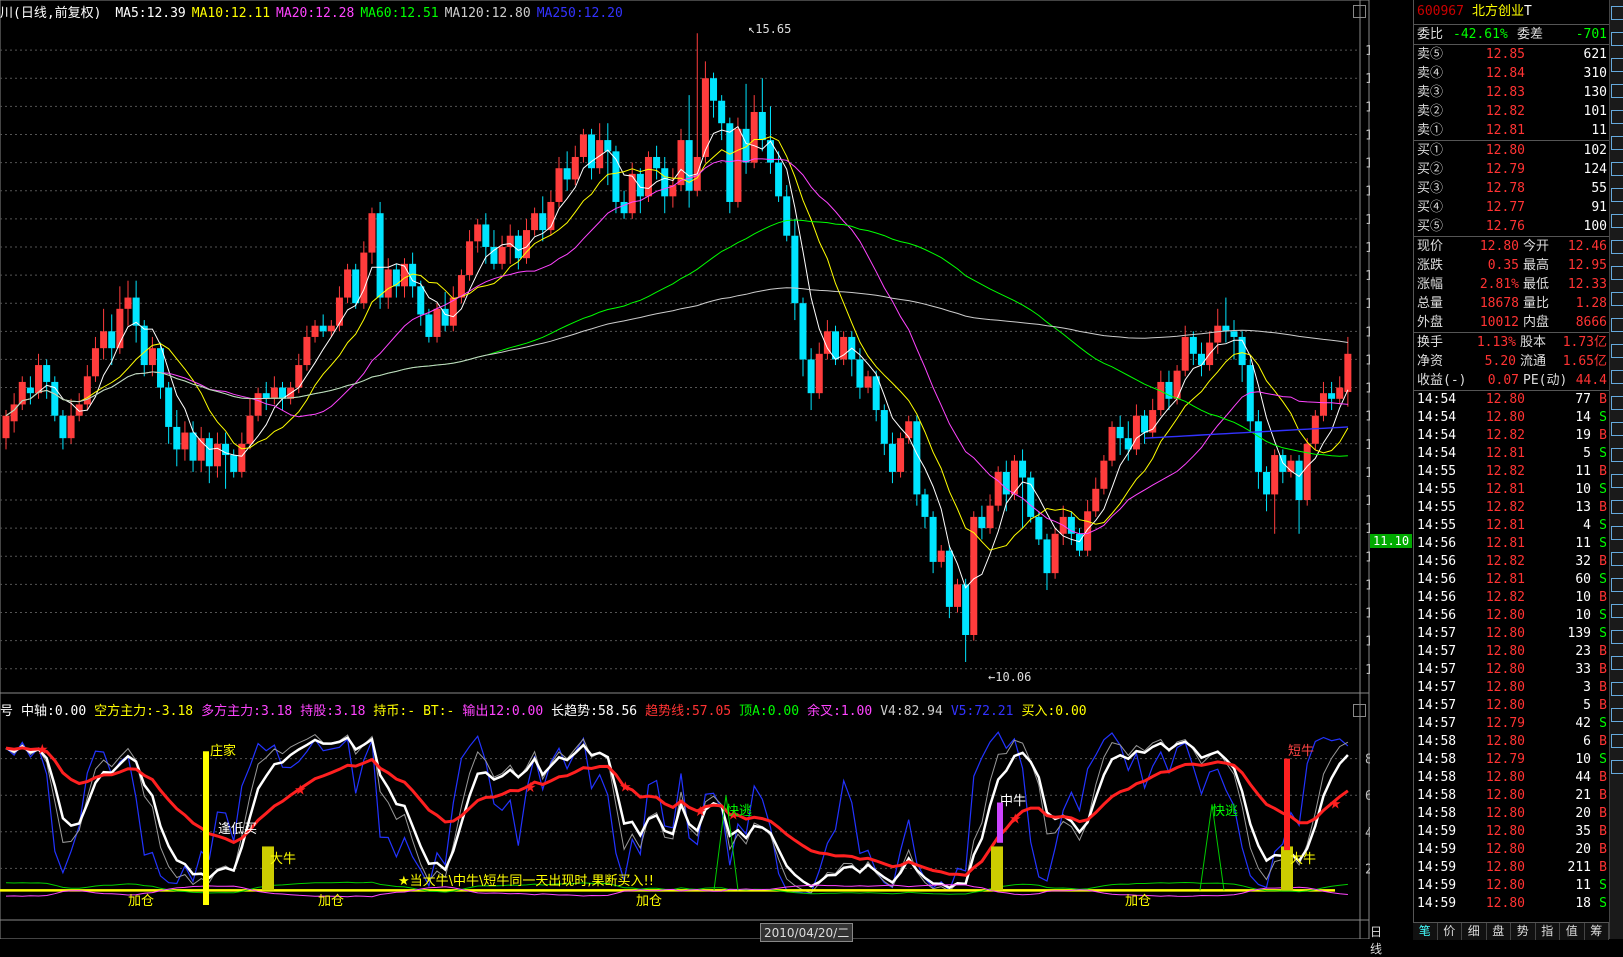  I want to click on order-label: 卖④, so click(1430, 73).